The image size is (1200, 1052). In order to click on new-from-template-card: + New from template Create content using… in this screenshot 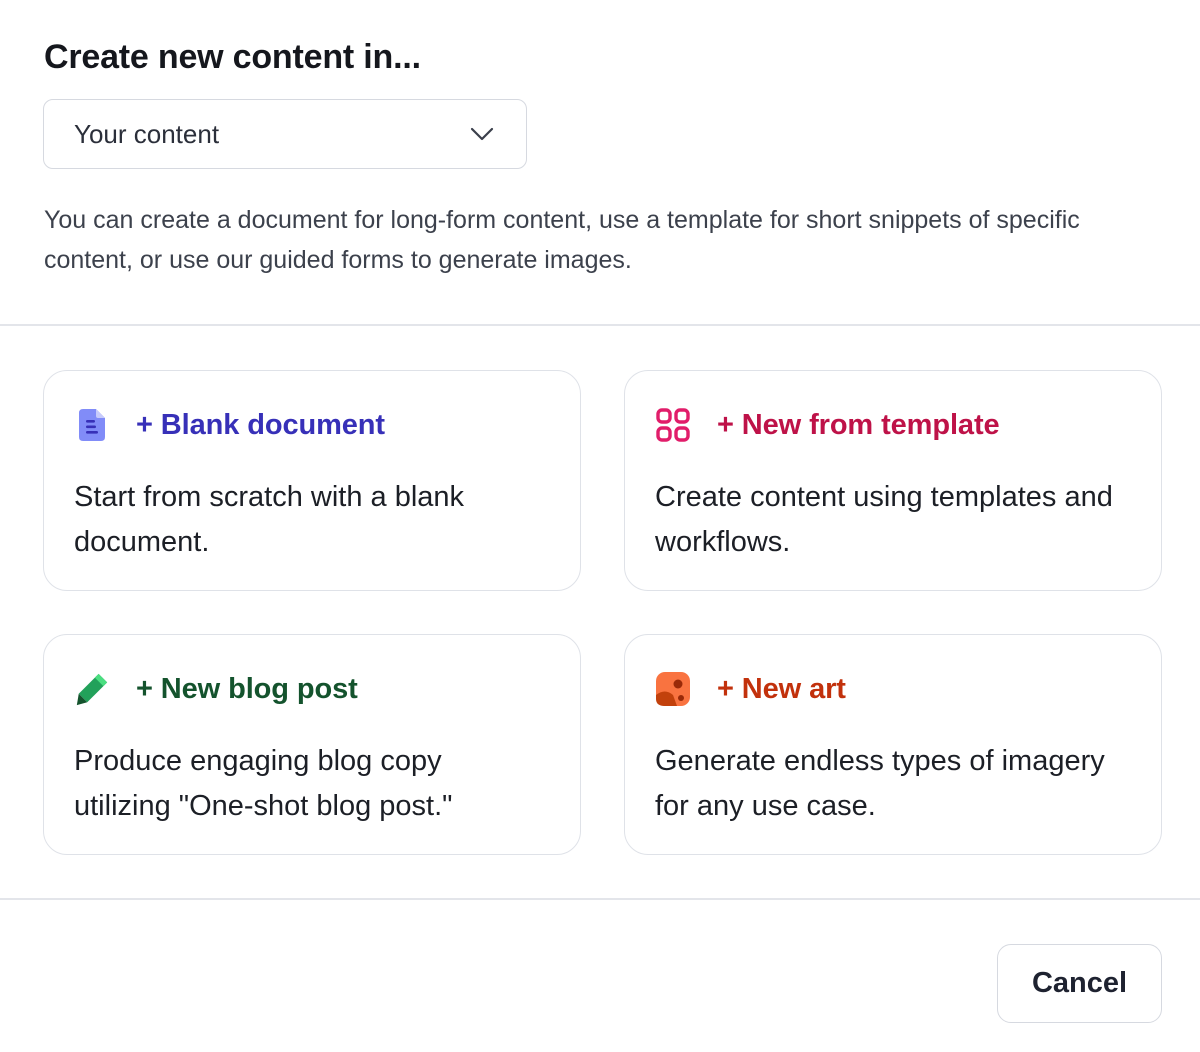, I will do `click(893, 480)`.